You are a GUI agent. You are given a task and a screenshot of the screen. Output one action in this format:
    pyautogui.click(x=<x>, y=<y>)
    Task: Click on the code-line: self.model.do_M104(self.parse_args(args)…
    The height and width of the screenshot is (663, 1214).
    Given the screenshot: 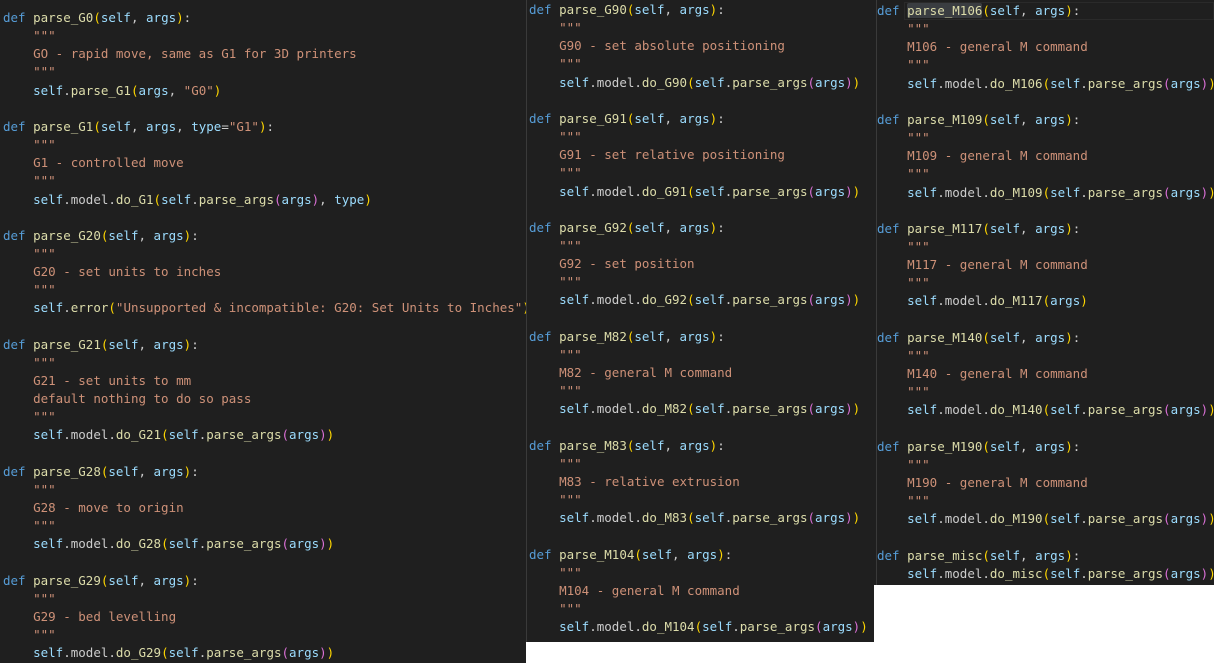 What is the action you would take?
    pyautogui.click(x=698, y=627)
    